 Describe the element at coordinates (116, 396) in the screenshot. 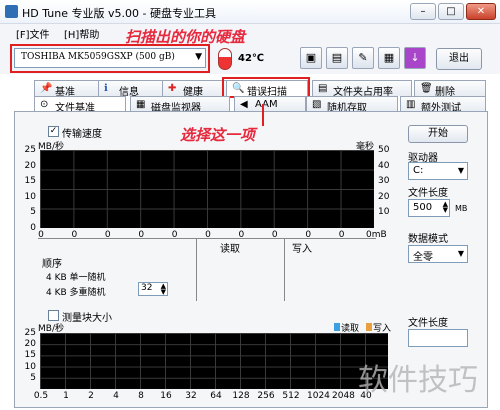

I see `x-axis-tick: 4` at that location.